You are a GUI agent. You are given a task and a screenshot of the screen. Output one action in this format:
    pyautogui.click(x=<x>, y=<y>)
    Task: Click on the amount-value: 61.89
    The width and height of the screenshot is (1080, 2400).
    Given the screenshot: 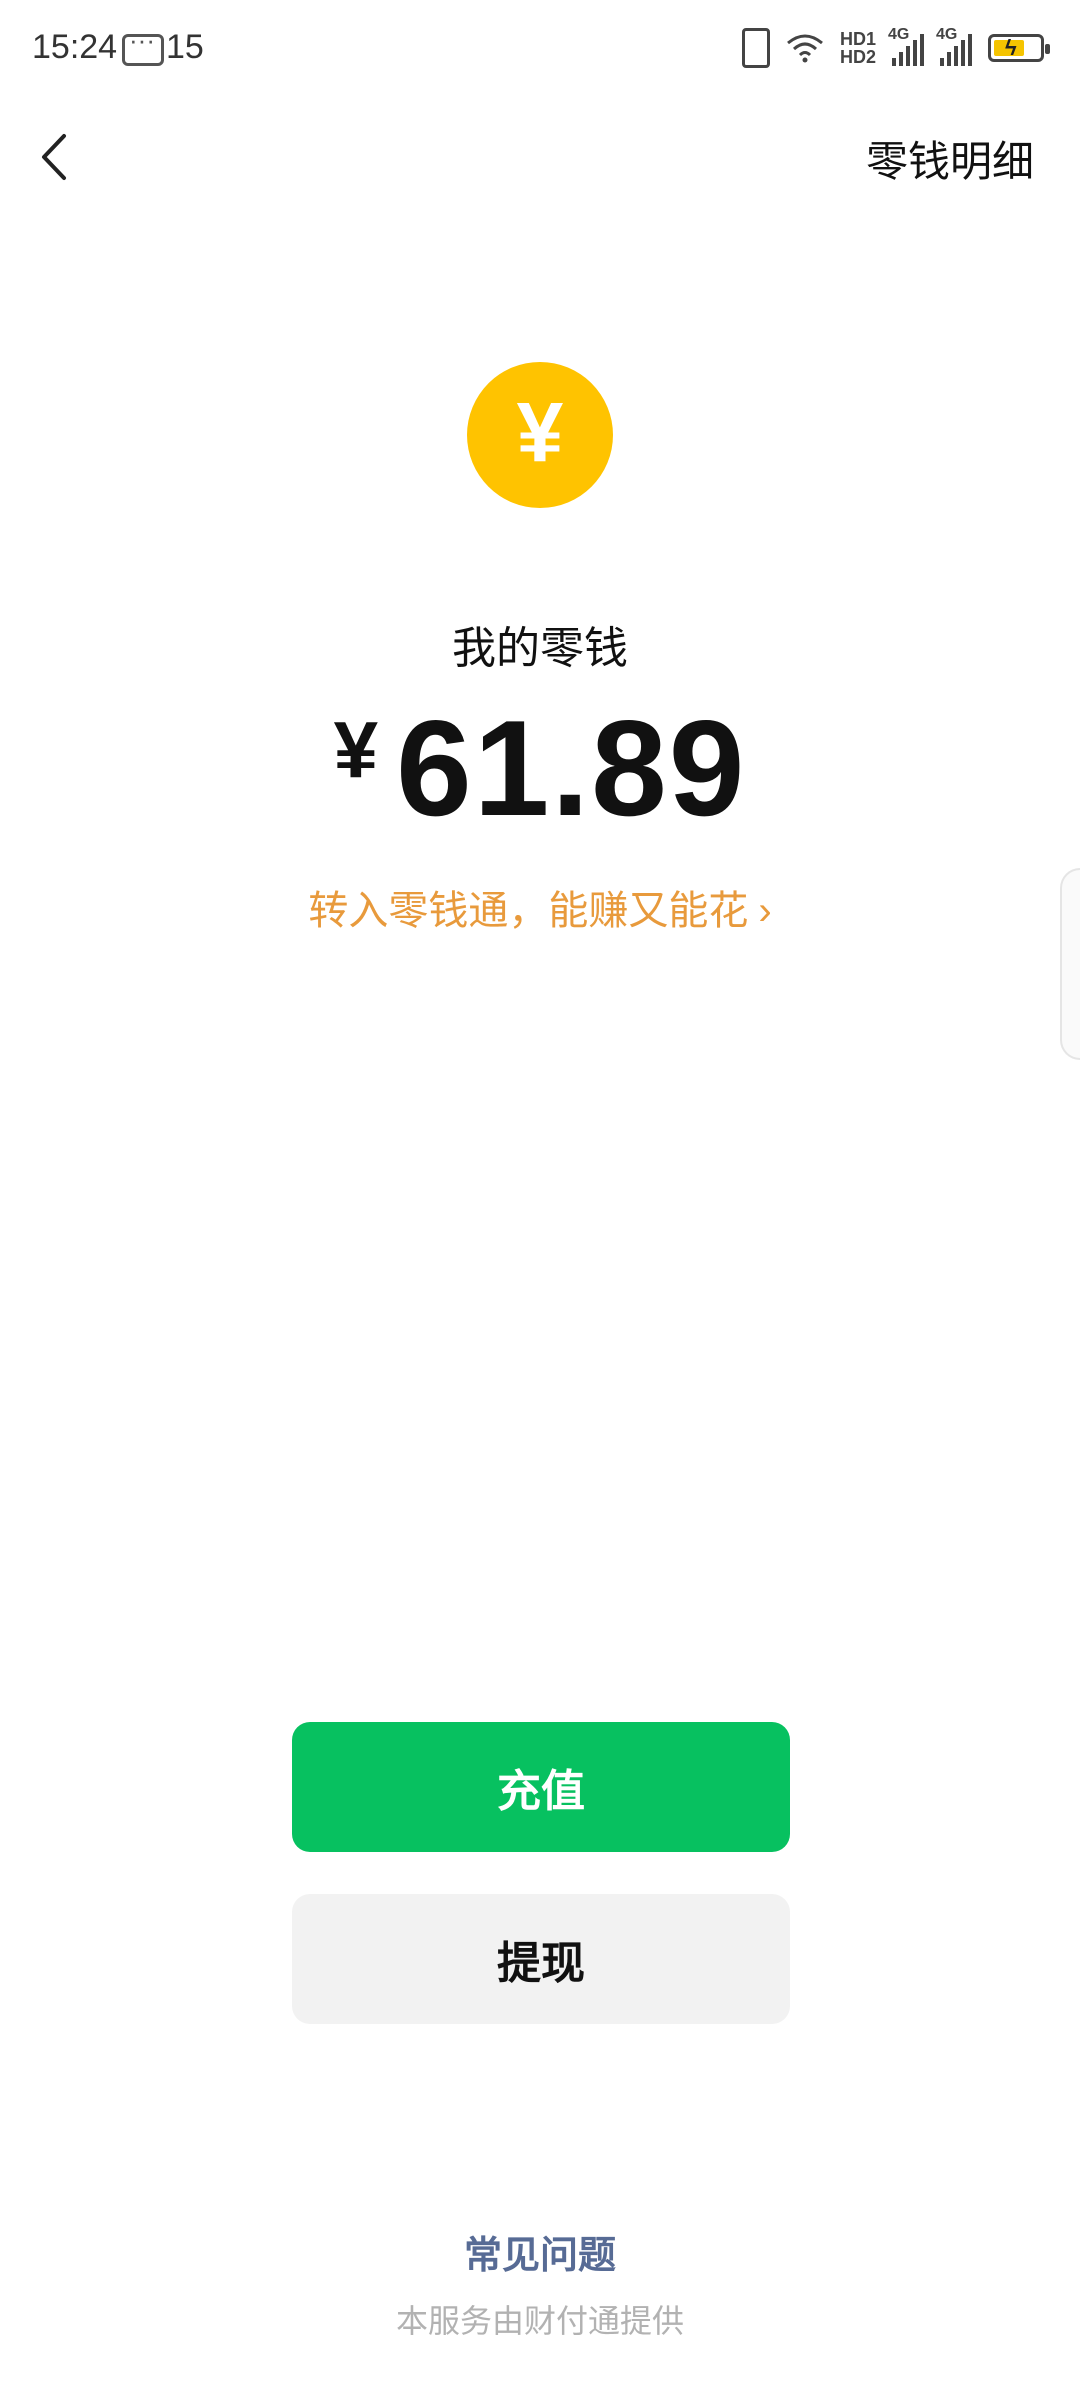 What is the action you would take?
    pyautogui.click(x=571, y=768)
    